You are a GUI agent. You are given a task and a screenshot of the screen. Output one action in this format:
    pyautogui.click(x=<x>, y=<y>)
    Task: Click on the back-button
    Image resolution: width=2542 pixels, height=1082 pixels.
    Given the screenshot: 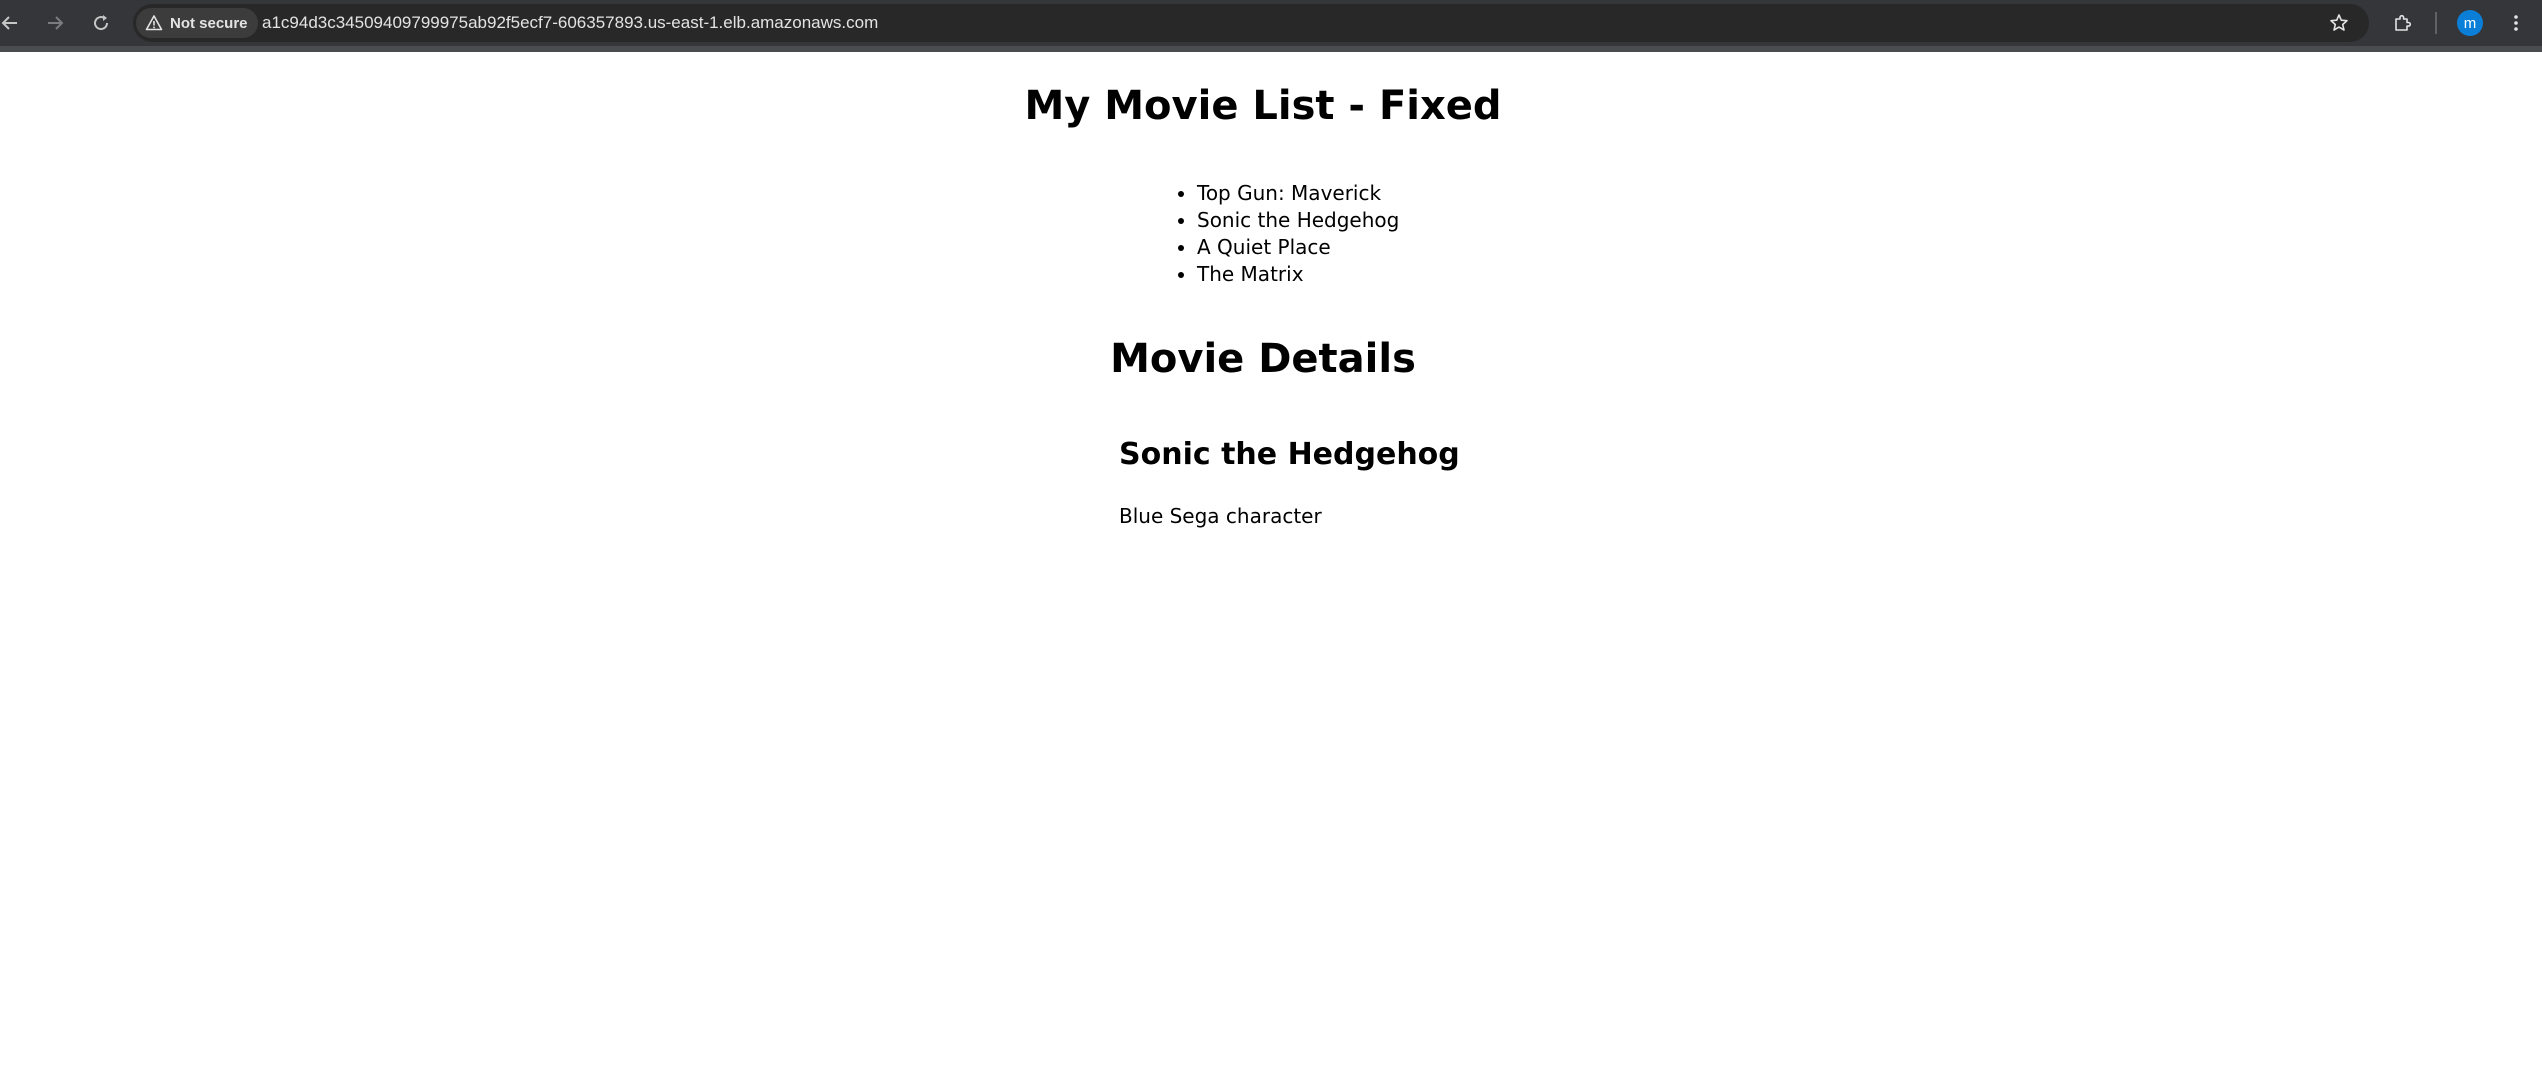 What is the action you would take?
    pyautogui.click(x=13, y=23)
    